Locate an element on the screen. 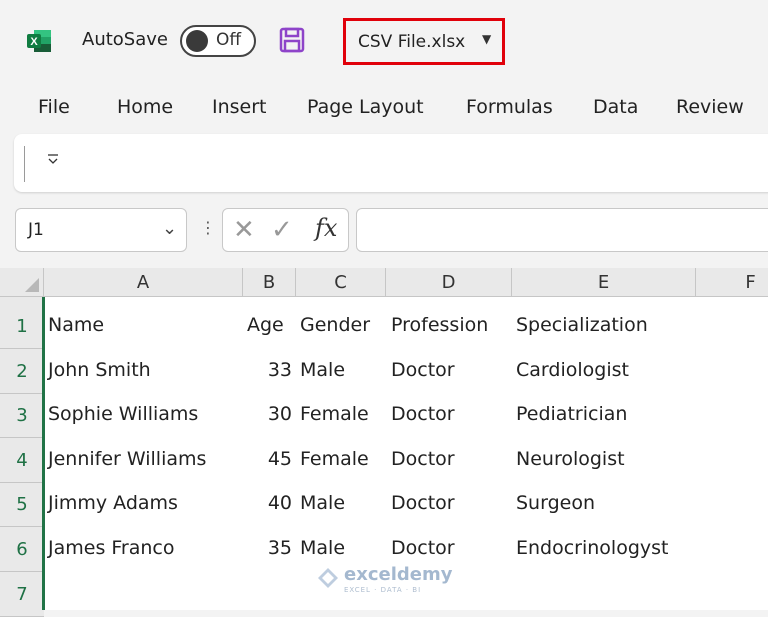 This screenshot has width=768, height=617. select-all-triangle-icon is located at coordinates (32, 285).